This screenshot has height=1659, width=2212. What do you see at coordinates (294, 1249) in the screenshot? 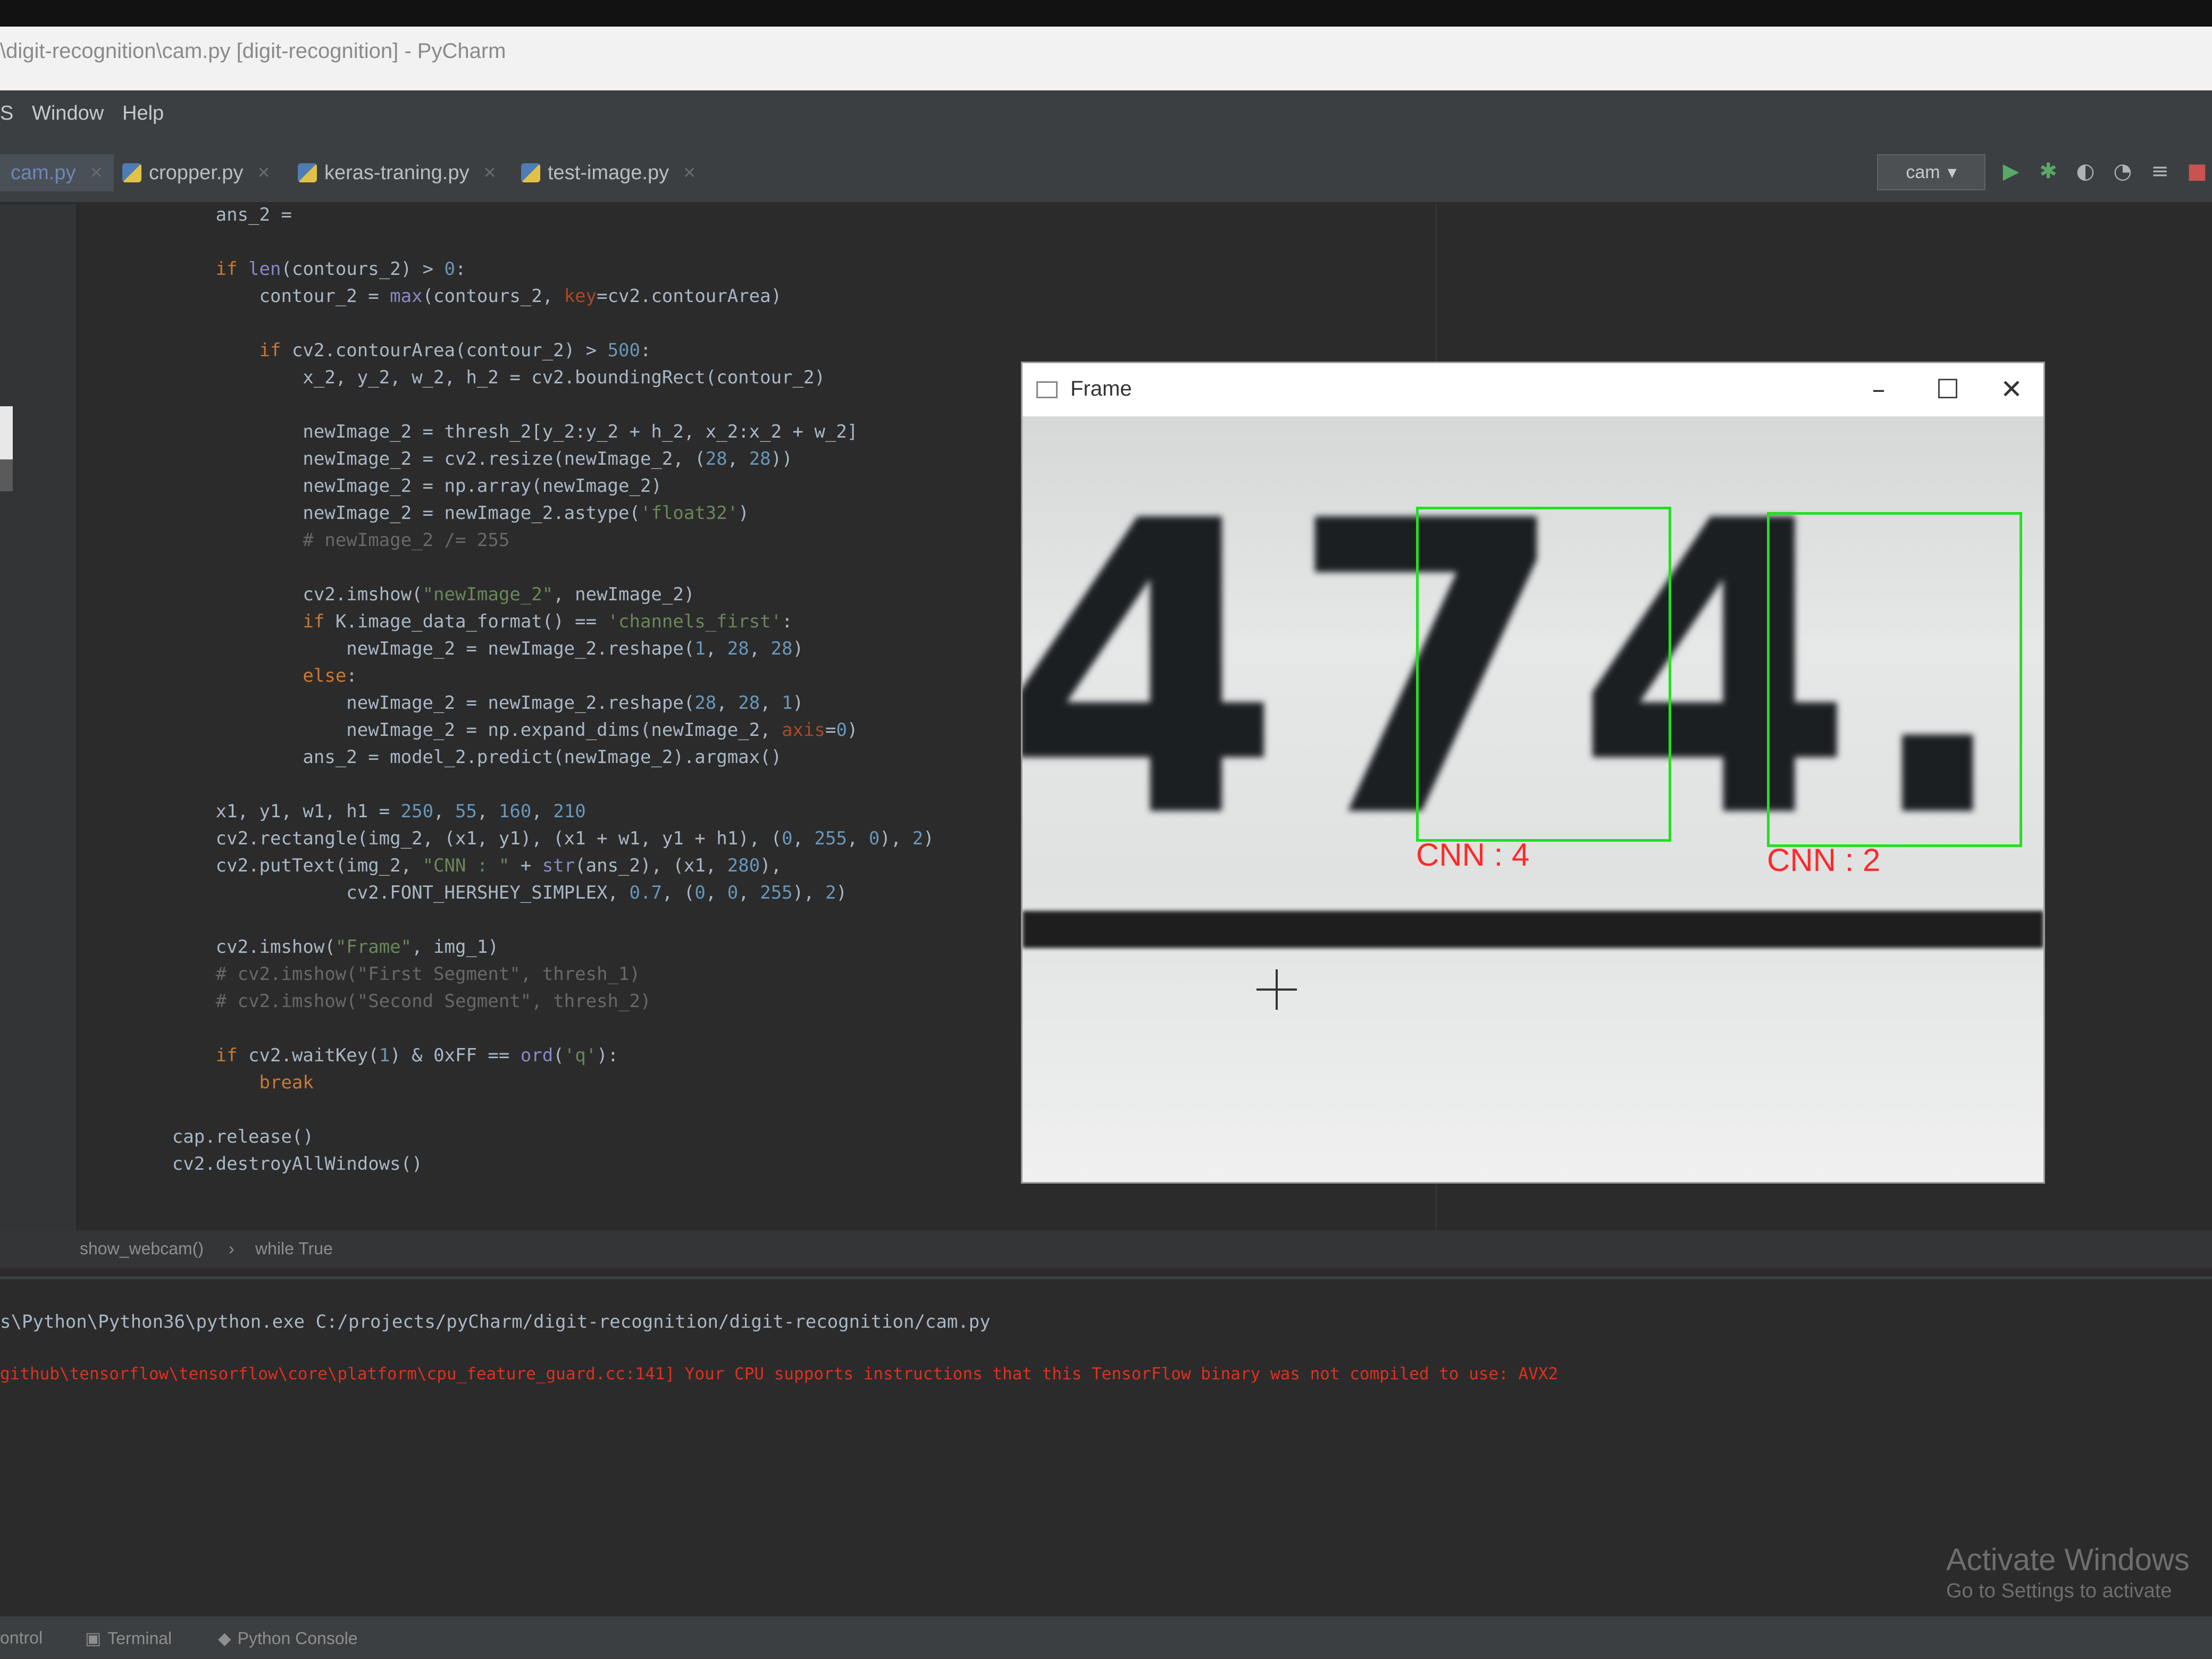
I see `breadcrumb-item: while True` at bounding box center [294, 1249].